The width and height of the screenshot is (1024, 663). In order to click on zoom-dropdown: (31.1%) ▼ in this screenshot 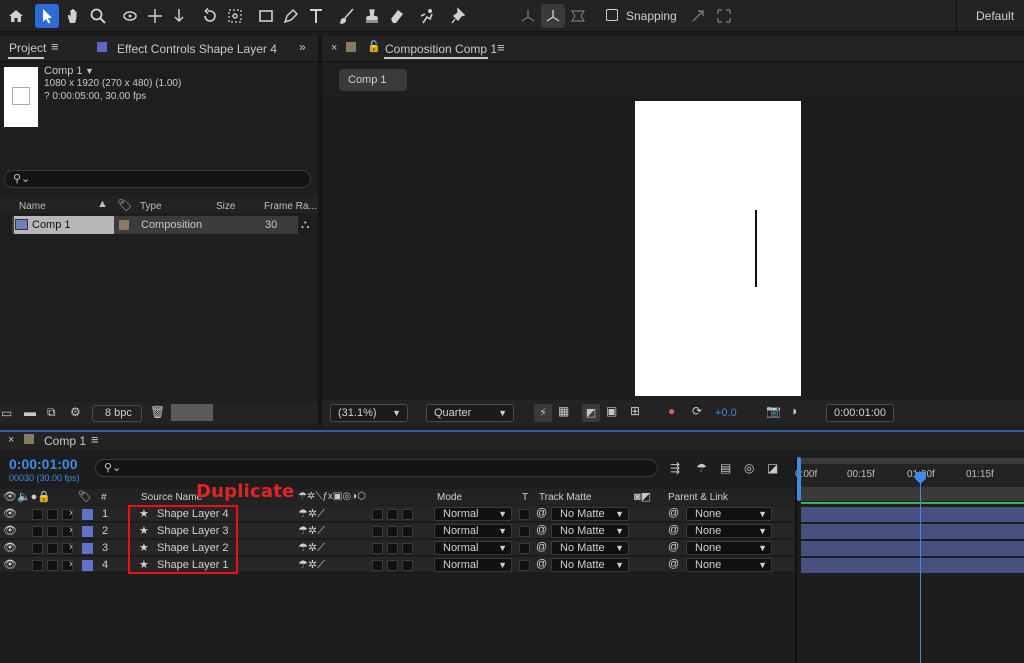, I will do `click(369, 413)`.